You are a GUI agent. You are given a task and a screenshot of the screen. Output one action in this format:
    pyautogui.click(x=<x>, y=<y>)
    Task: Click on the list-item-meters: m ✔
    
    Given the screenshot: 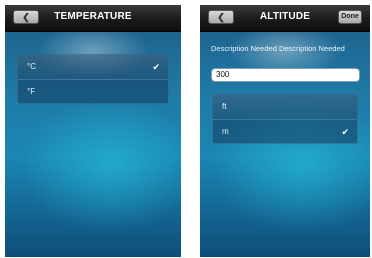 What is the action you would take?
    pyautogui.click(x=285, y=131)
    